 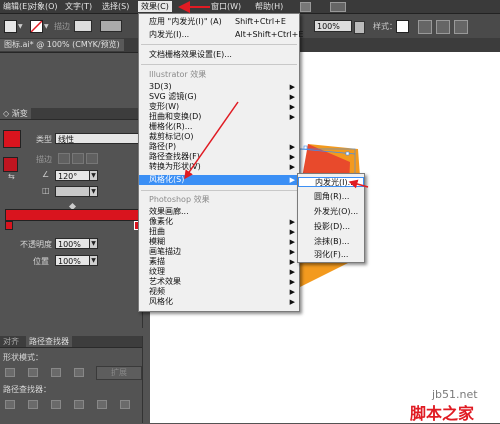 What do you see at coordinates (358, 184) in the screenshot?
I see `annotation-arrow-inner-glow` at bounding box center [358, 184].